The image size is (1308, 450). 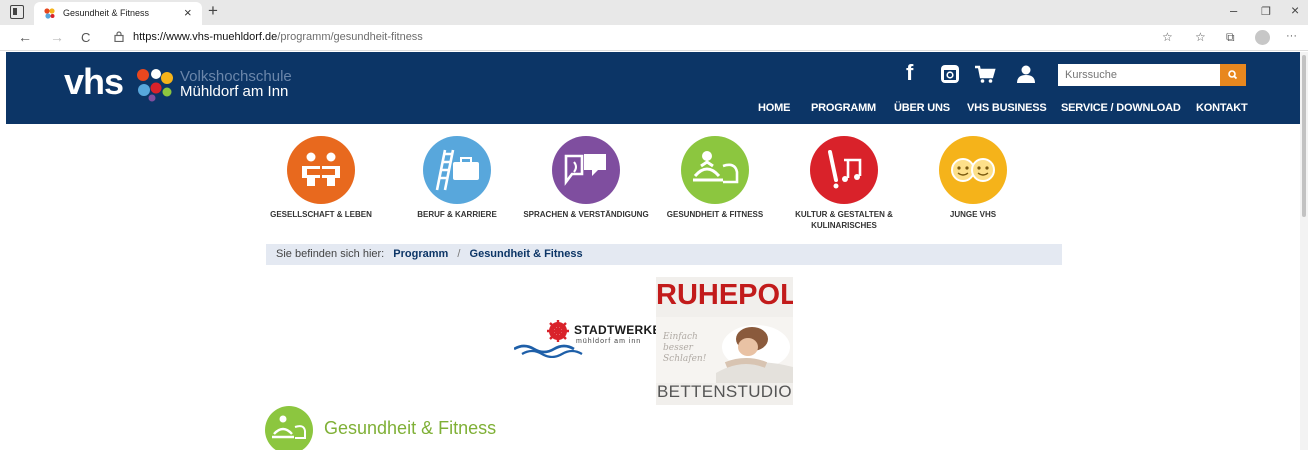 What do you see at coordinates (289, 428) in the screenshot?
I see `yoga-section-icon` at bounding box center [289, 428].